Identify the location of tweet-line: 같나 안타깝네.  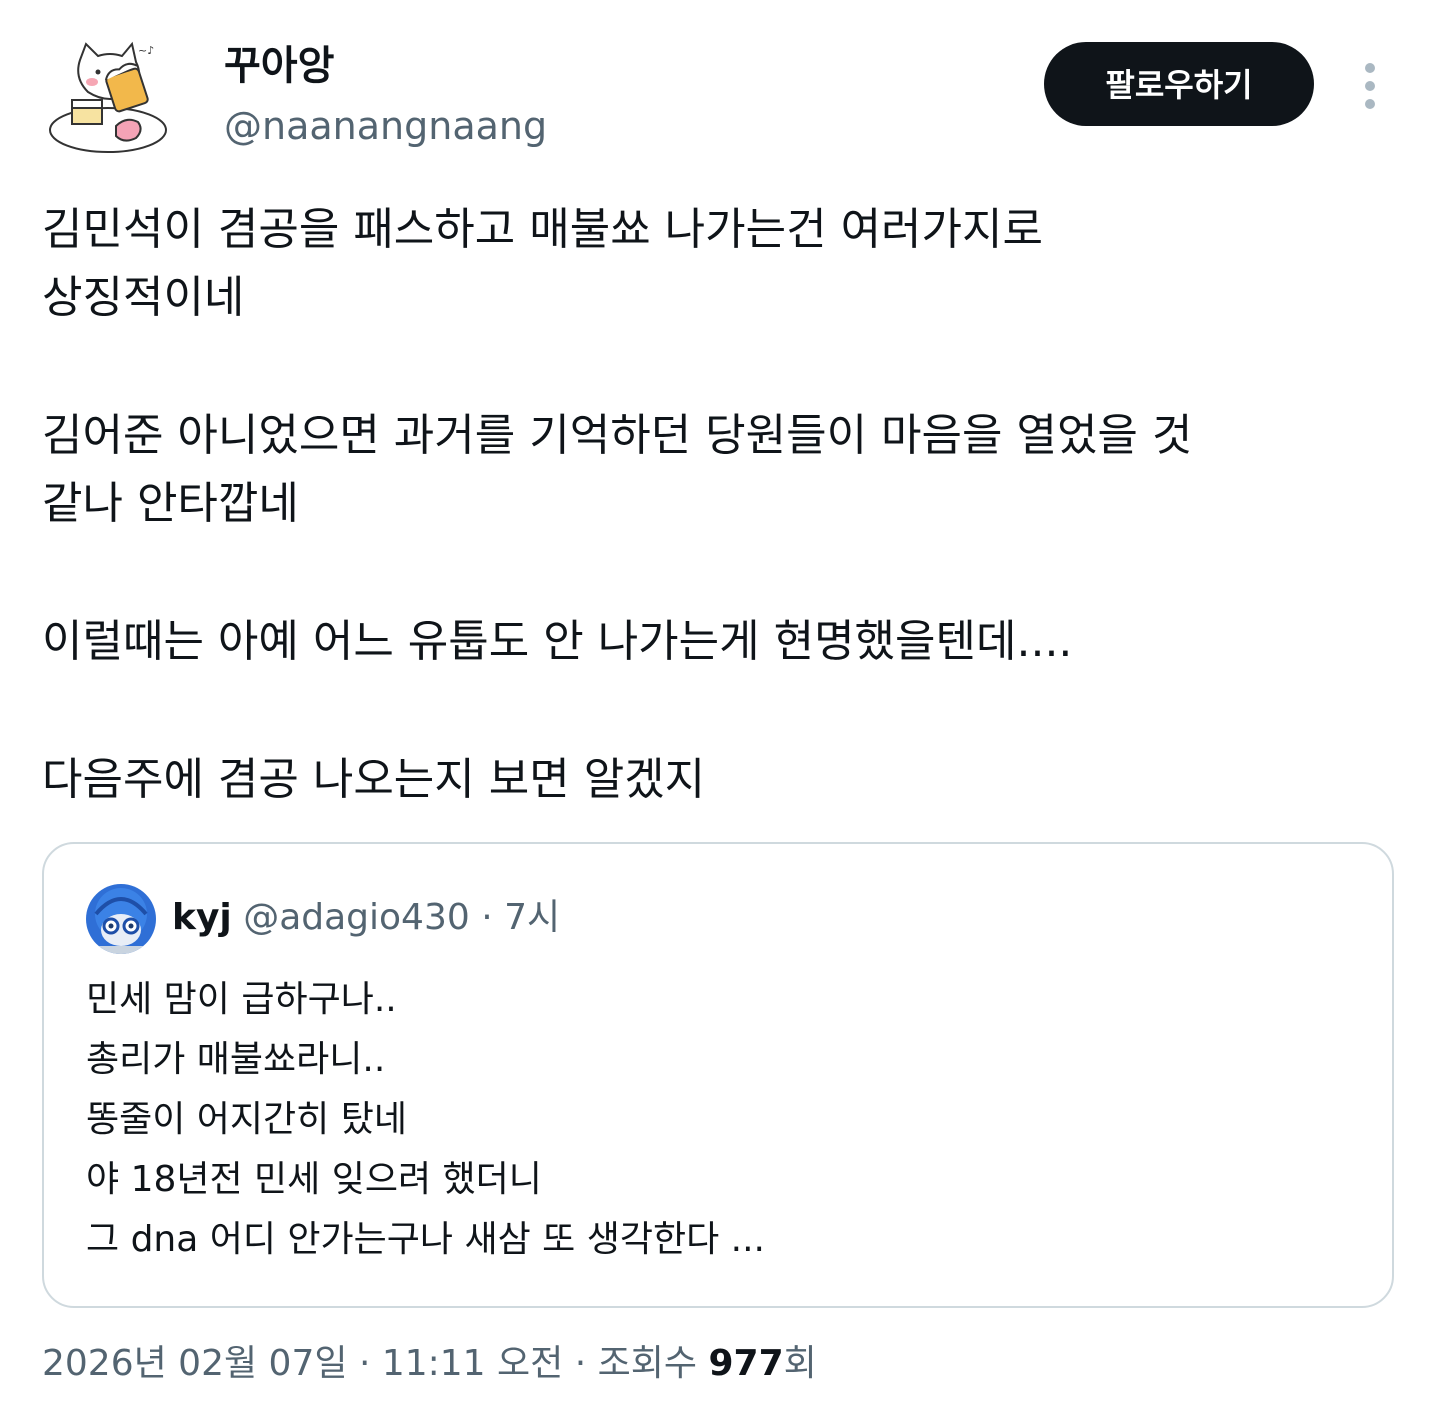
(170, 503).